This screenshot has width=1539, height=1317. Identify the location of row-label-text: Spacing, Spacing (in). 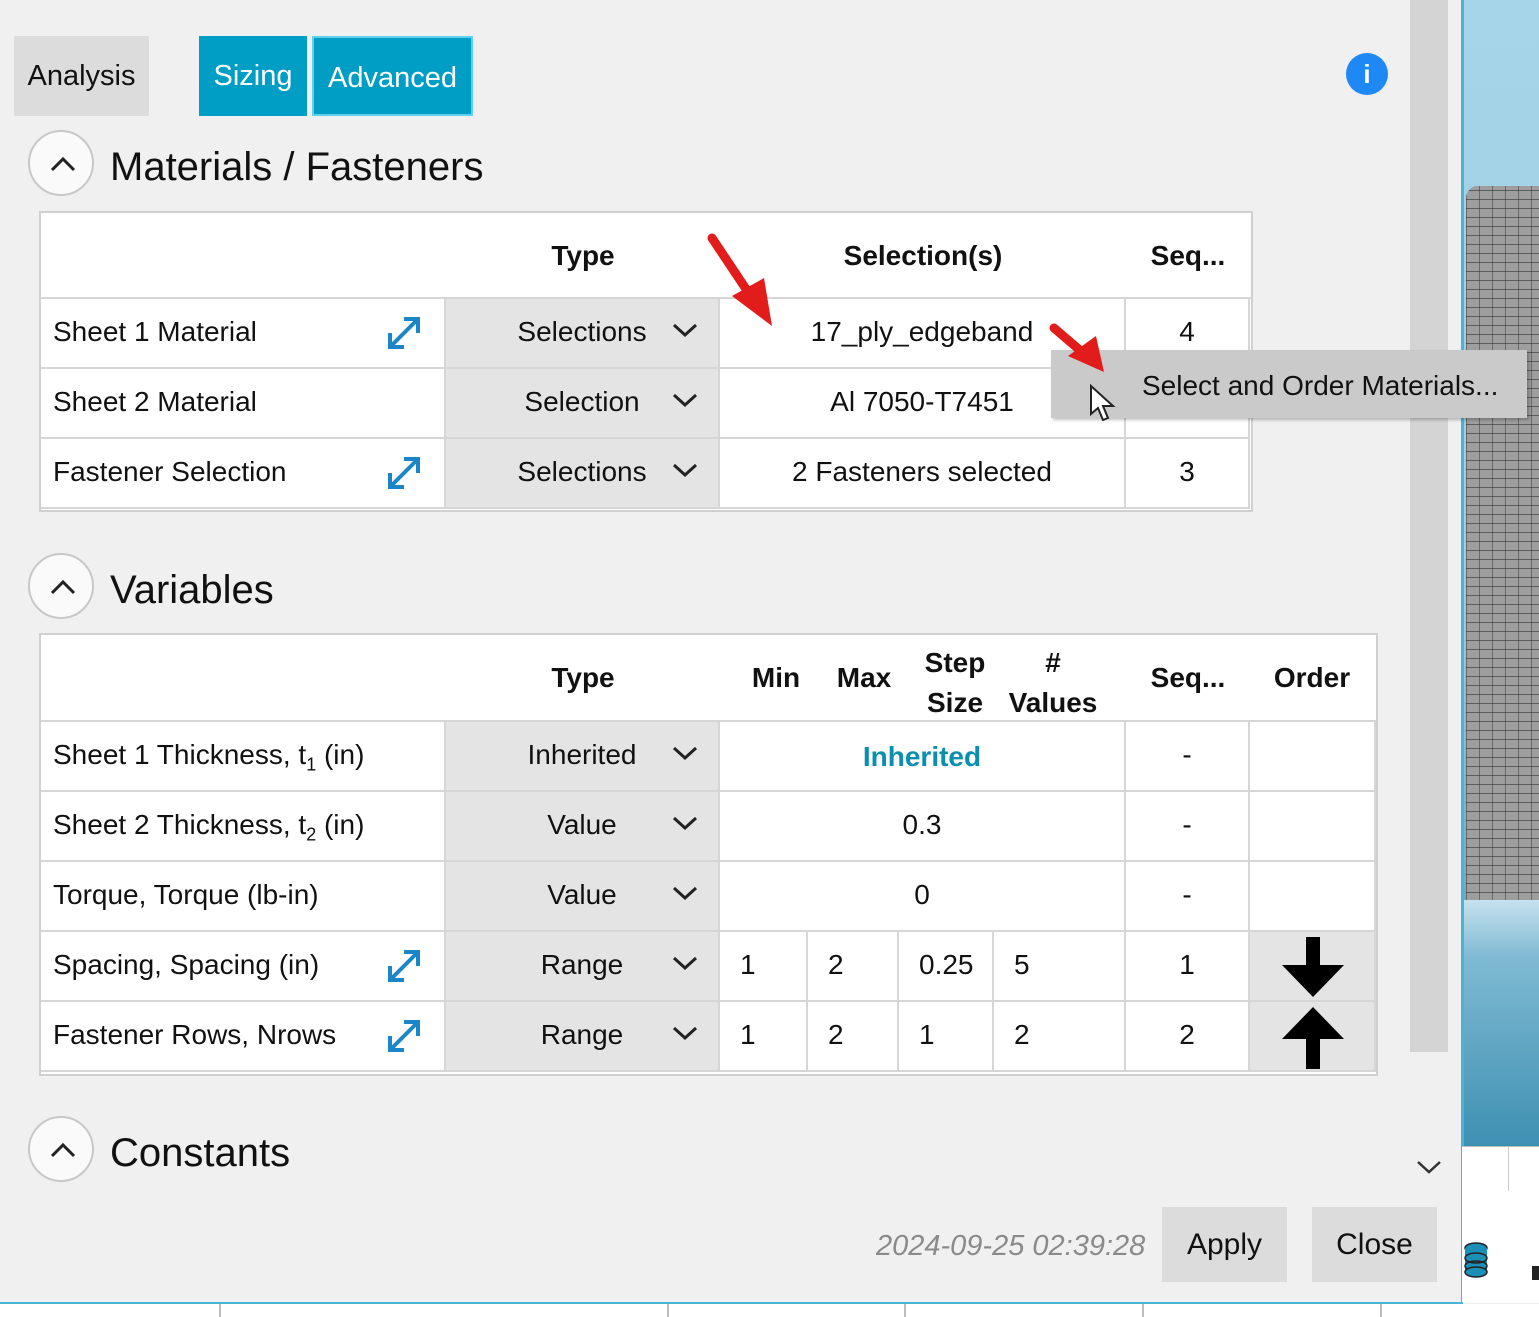
(186, 964).